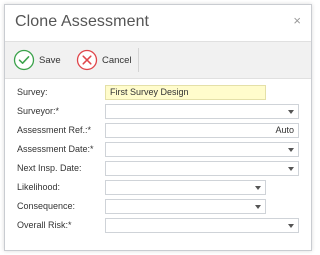 The height and width of the screenshot is (255, 320). What do you see at coordinates (202, 168) in the screenshot?
I see `next-insp-date-picker` at bounding box center [202, 168].